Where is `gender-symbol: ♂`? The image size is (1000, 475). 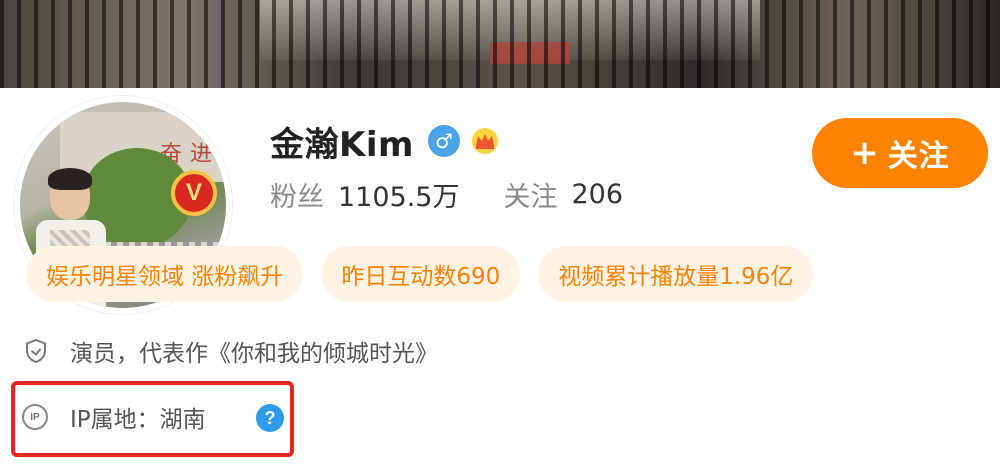
gender-symbol: ♂ is located at coordinates (443, 141).